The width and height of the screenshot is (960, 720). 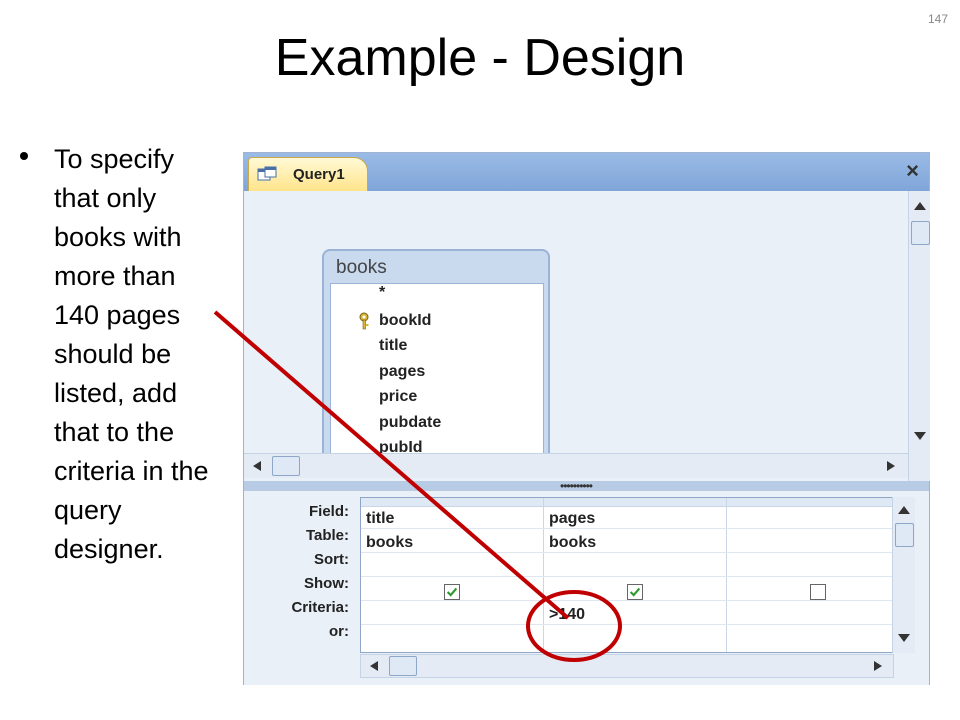 What do you see at coordinates (480, 58) in the screenshot?
I see `slide-title: Example - Design` at bounding box center [480, 58].